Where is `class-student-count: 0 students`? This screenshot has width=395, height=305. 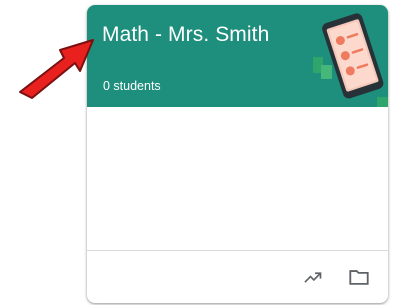 class-student-count: 0 students is located at coordinates (132, 86).